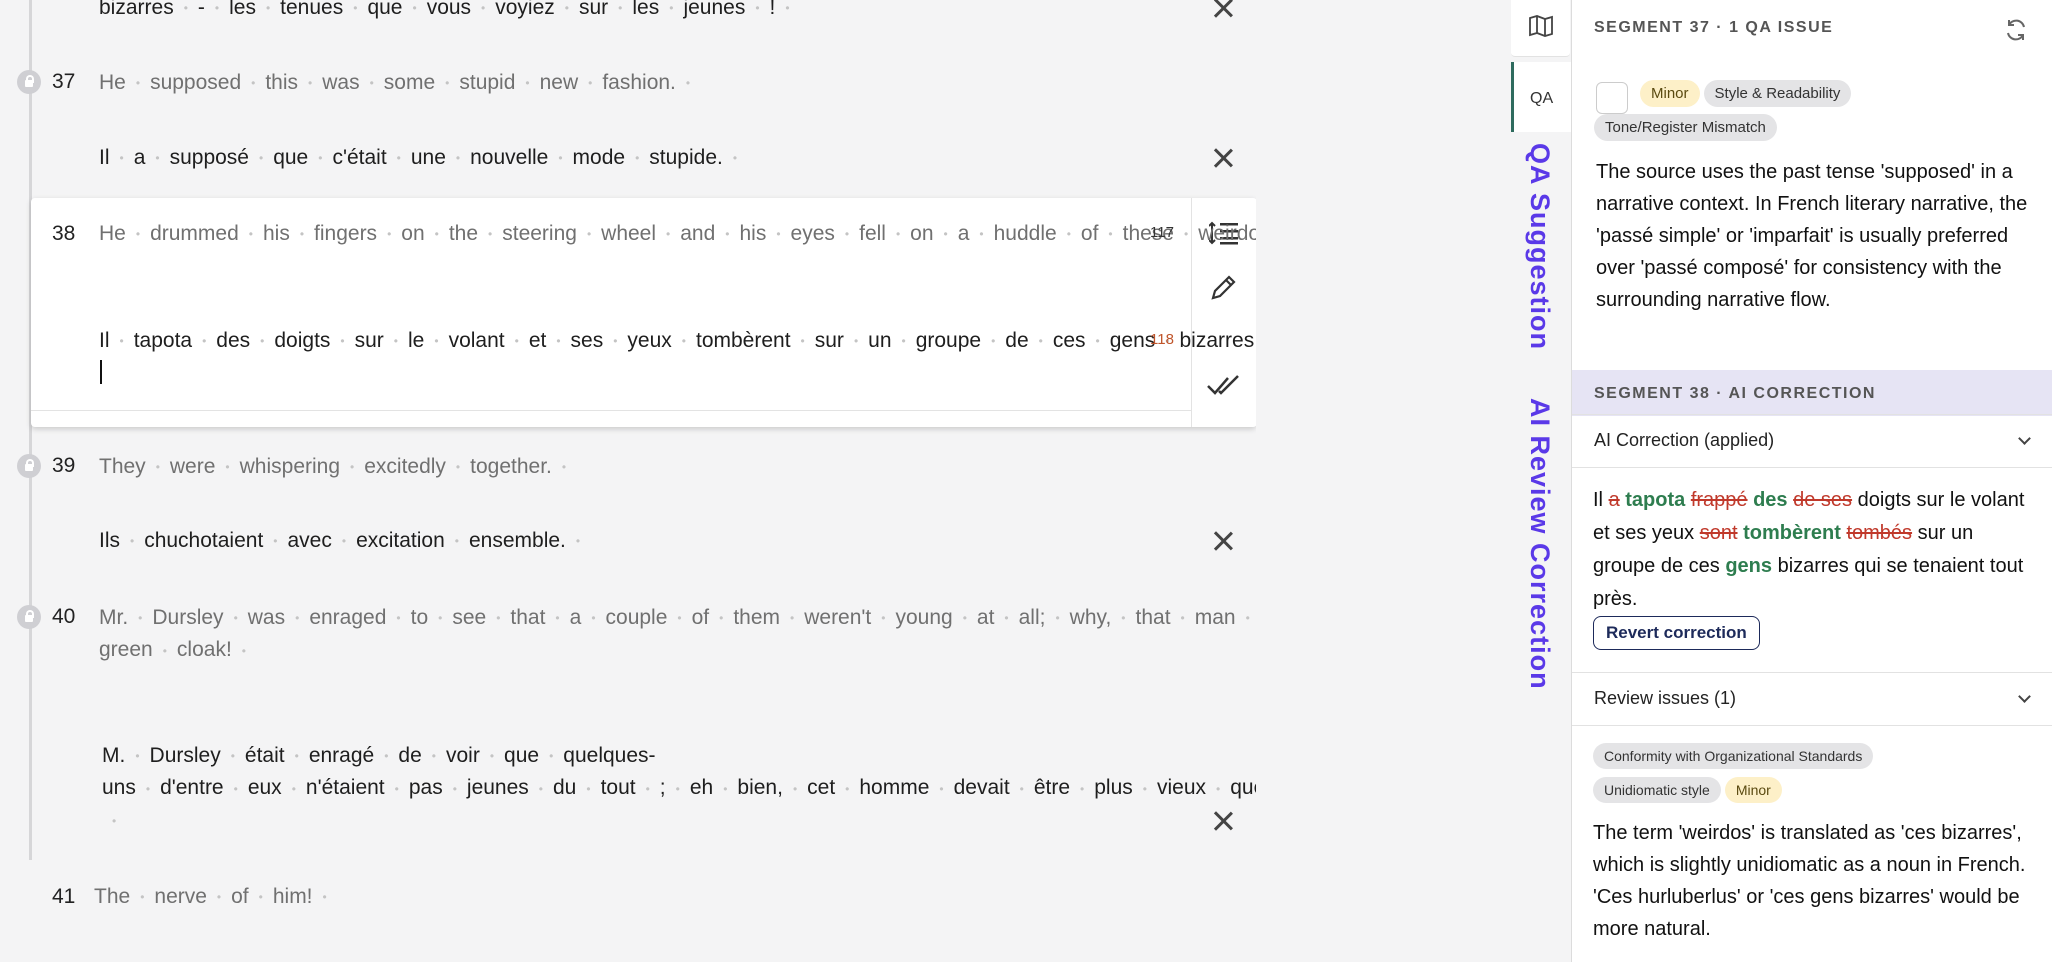  Describe the element at coordinates (64, 465) in the screenshot. I see `segment-number: 39` at that location.